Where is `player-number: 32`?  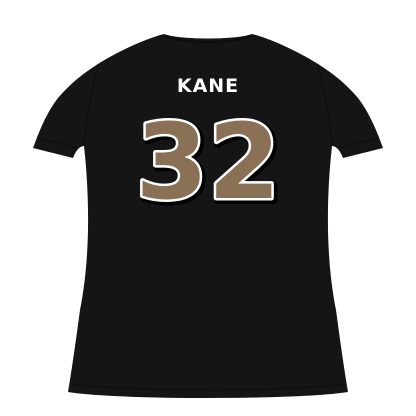
player-number: 32 is located at coordinates (208, 162).